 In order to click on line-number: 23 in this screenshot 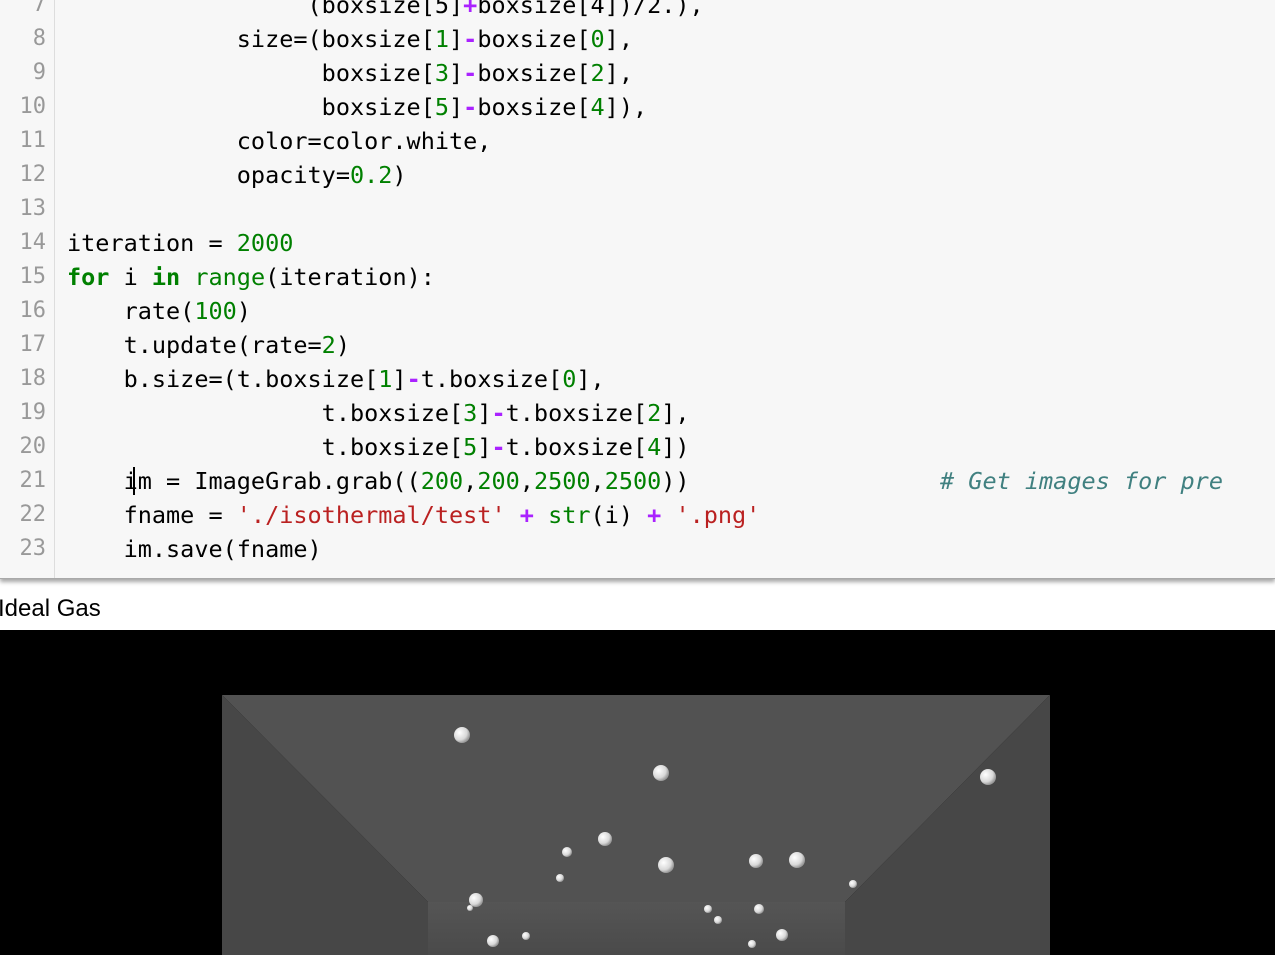, I will do `click(33, 548)`.